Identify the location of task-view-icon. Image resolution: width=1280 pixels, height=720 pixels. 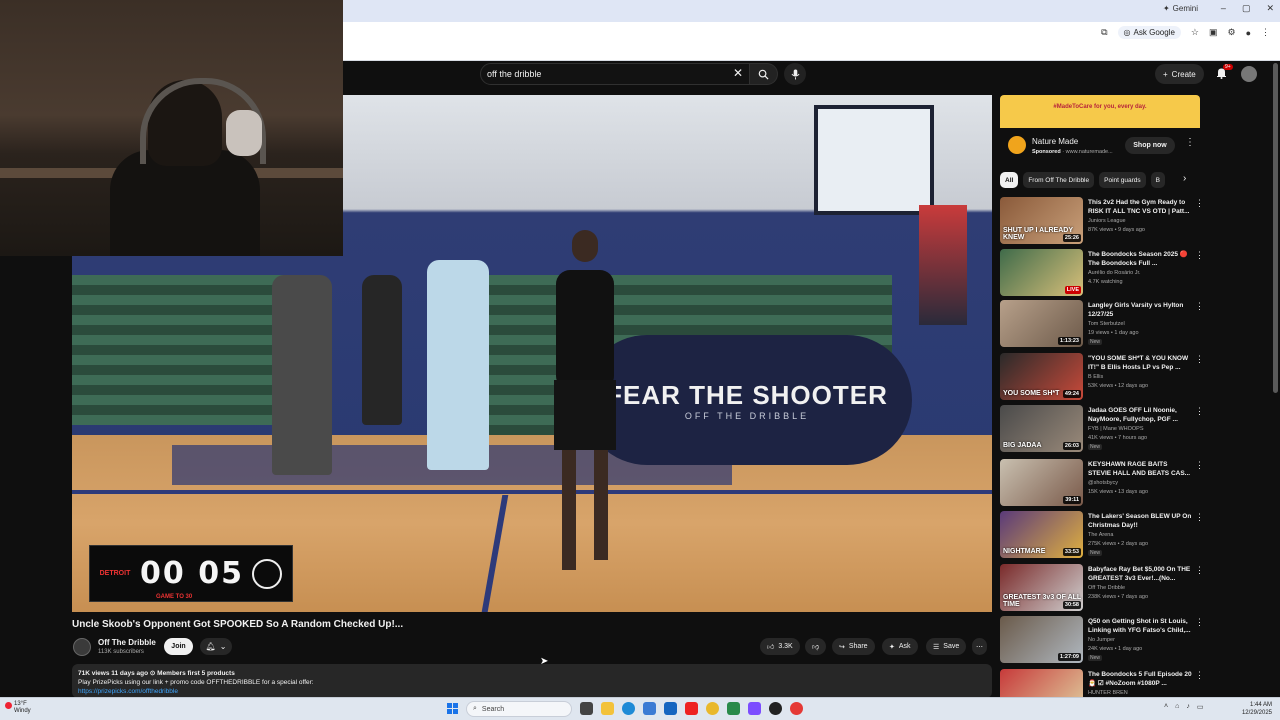
(586, 708).